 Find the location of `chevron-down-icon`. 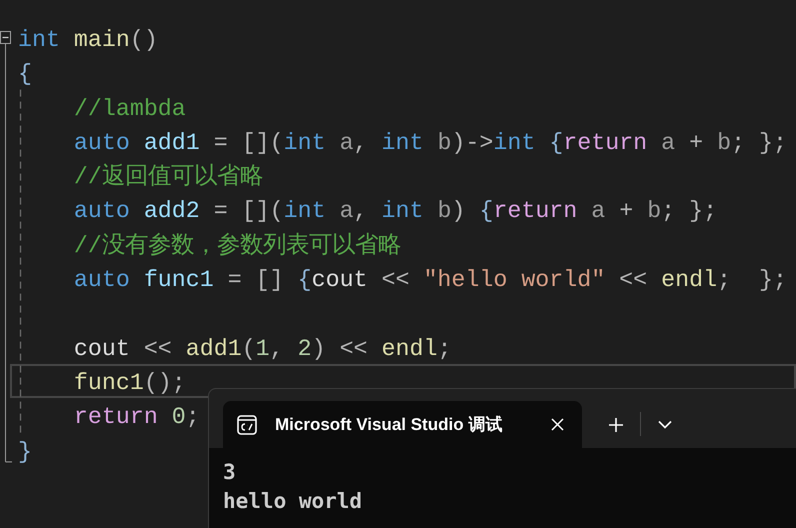

chevron-down-icon is located at coordinates (665, 424).